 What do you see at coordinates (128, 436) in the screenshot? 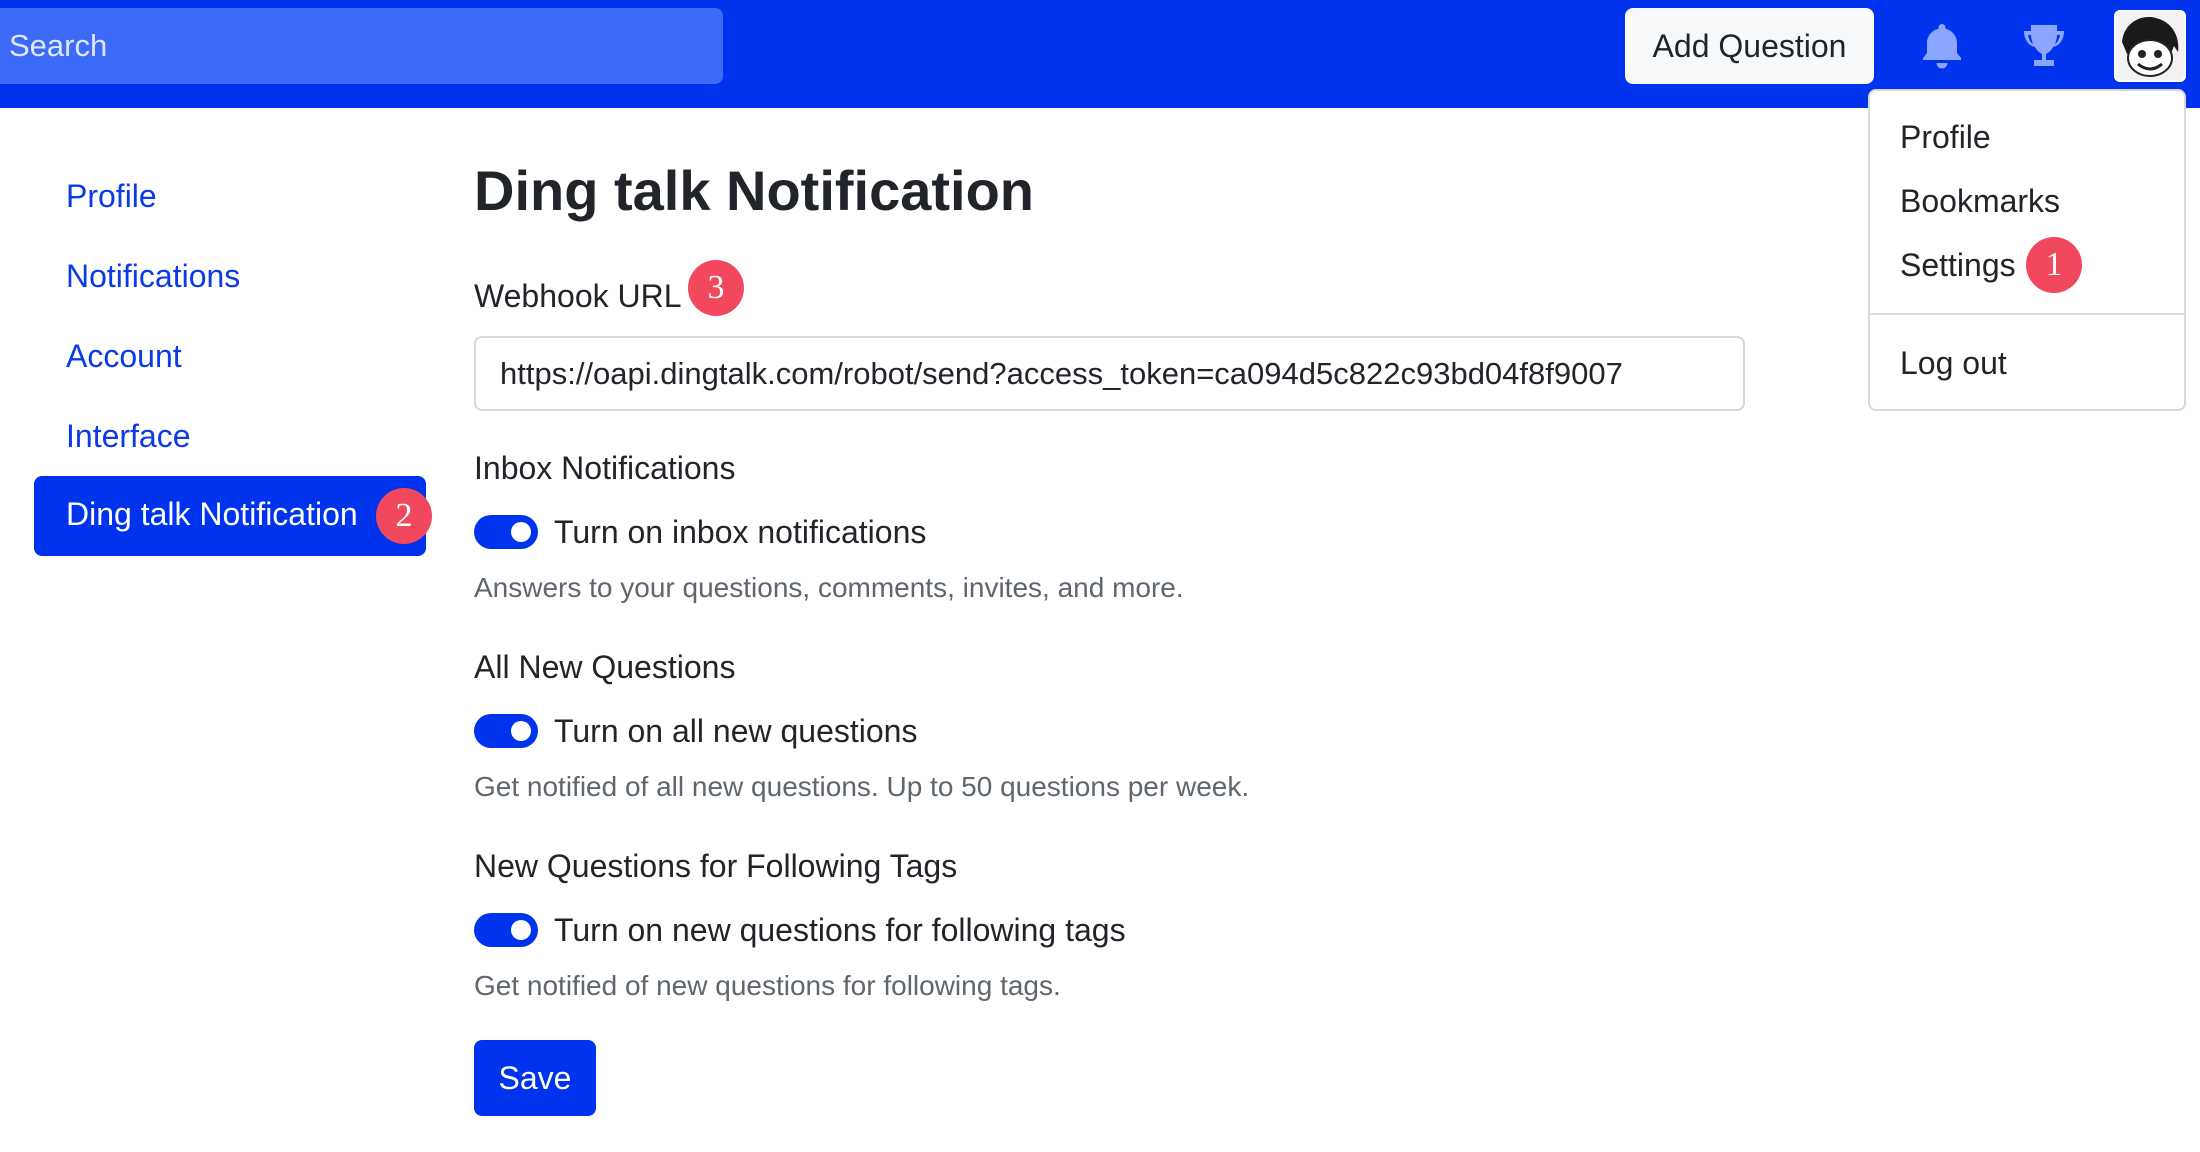
I see `sidebar-item-interface: Interface` at bounding box center [128, 436].